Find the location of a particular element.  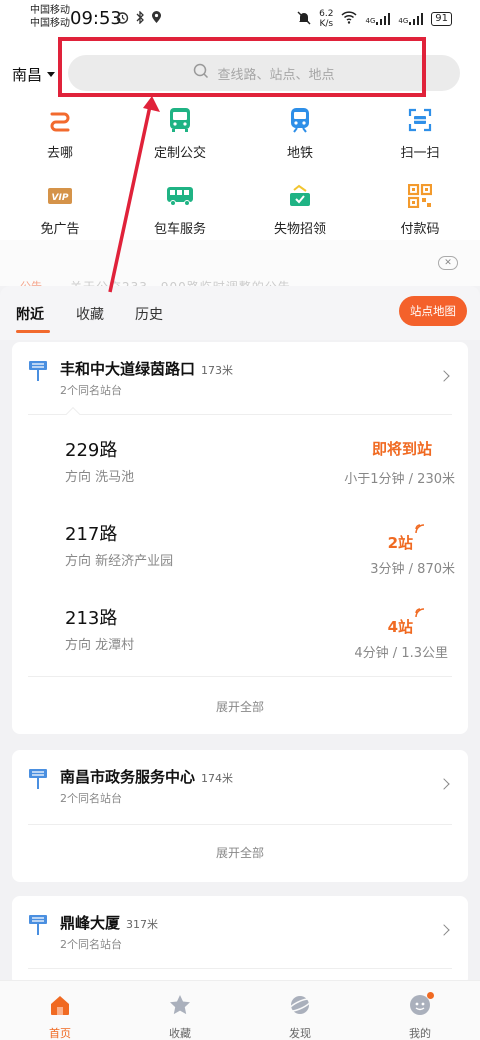

route-status: 2站 is located at coordinates (400, 543).